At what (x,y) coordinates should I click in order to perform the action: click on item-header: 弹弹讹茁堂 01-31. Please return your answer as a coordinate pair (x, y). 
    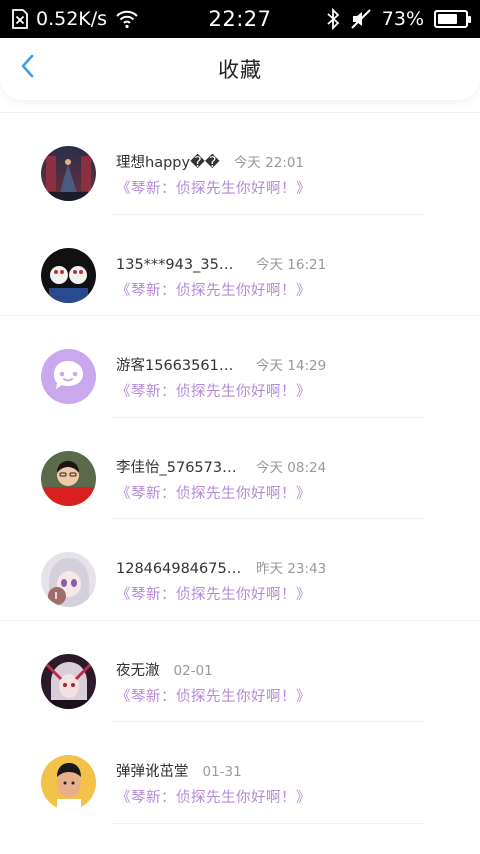
    Looking at the image, I should click on (179, 770).